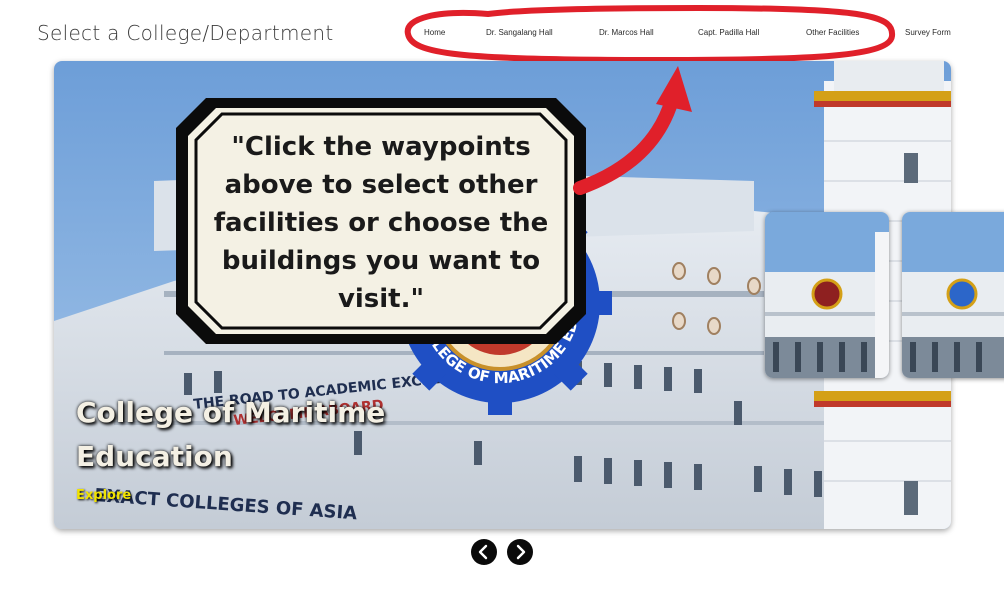 The width and height of the screenshot is (1004, 591). Describe the element at coordinates (632, 130) in the screenshot. I see `callout-arrow-icon` at that location.